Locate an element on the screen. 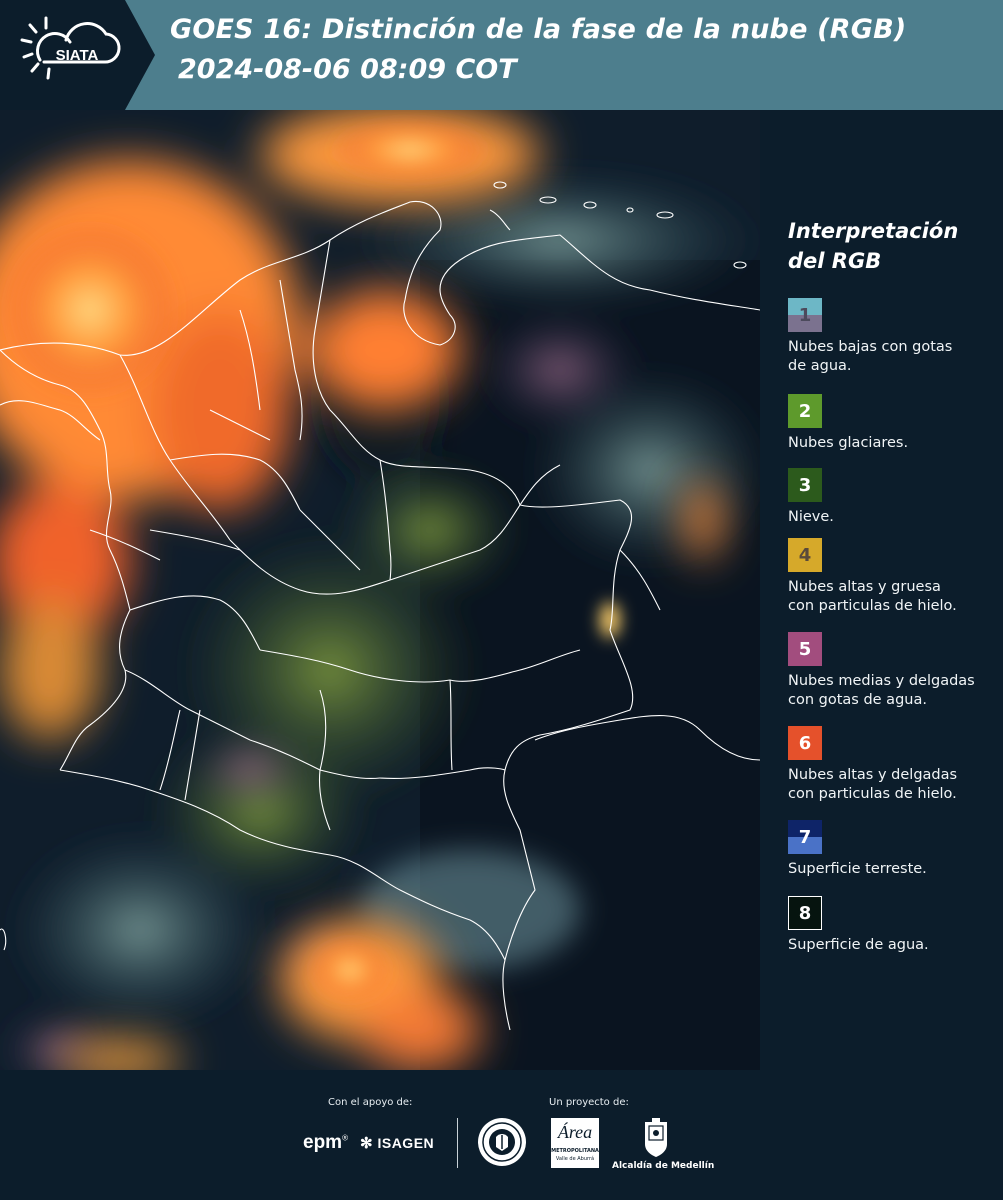  legend-swatch-2: 2 is located at coordinates (805, 411).